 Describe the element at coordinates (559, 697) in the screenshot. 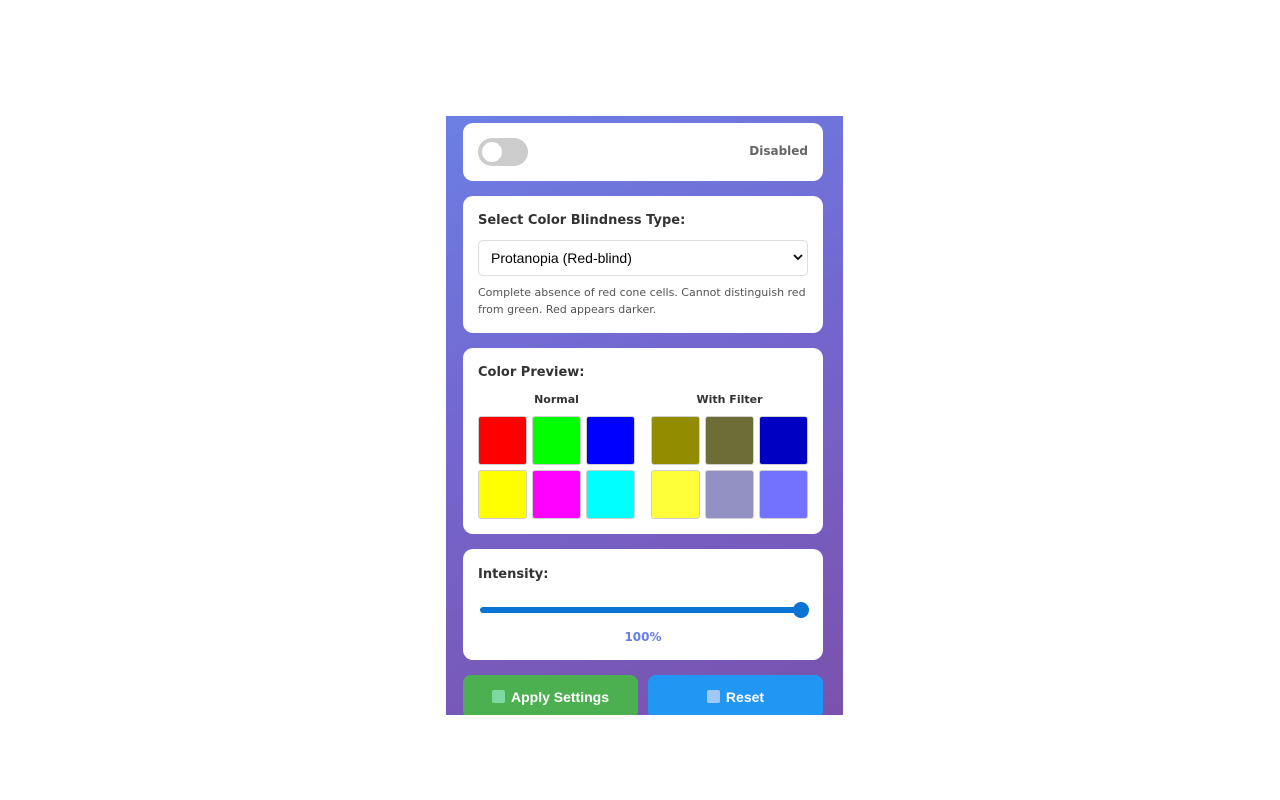

I see `apply-settings-label: Apply Settings` at that location.